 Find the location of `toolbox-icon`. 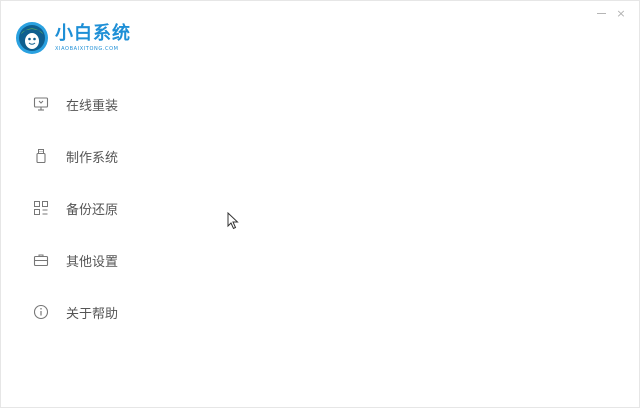

toolbox-icon is located at coordinates (41, 260).